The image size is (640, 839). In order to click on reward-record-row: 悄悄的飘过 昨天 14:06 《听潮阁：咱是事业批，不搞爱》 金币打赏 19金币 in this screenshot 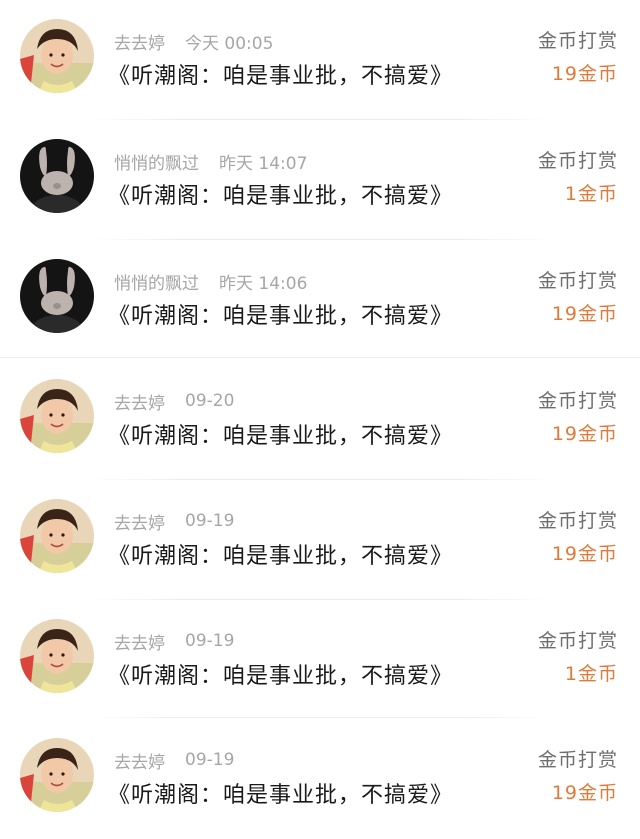, I will do `click(320, 300)`.